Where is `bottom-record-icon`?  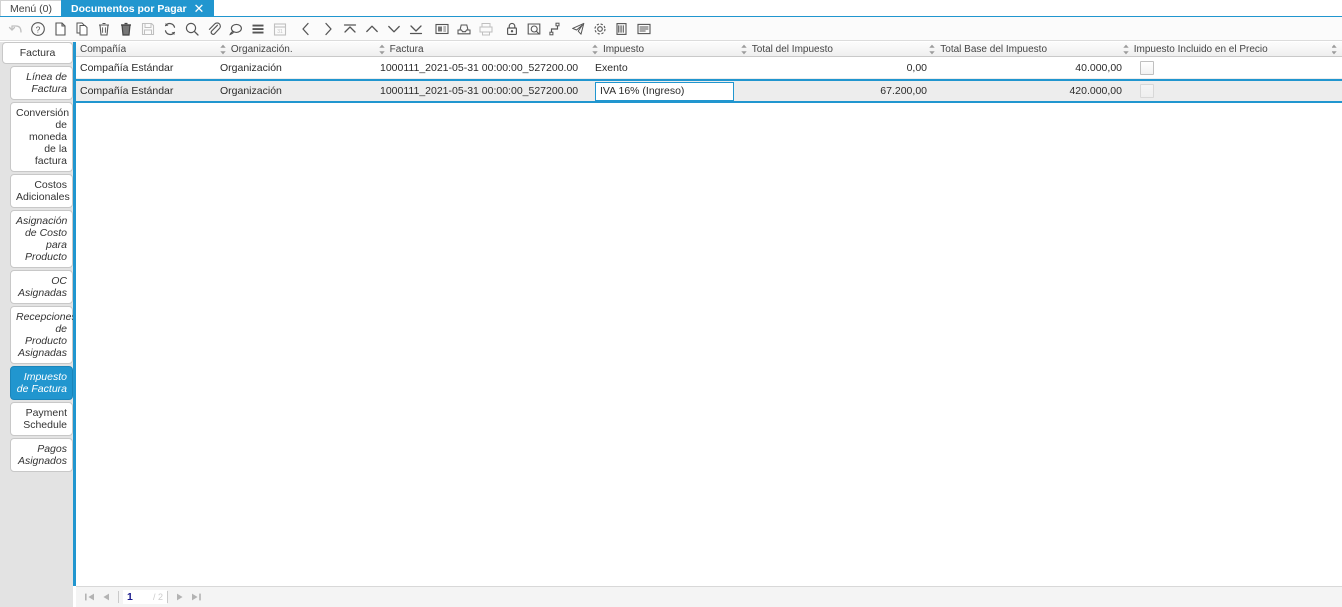 bottom-record-icon is located at coordinates (415, 29).